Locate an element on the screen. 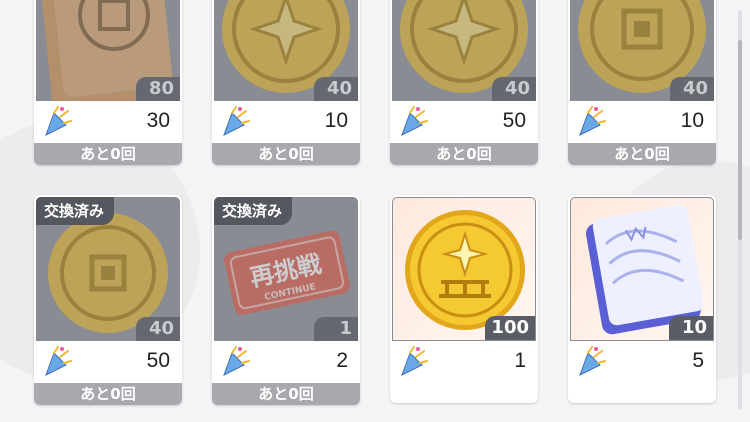 Image resolution: width=750 pixels, height=422 pixels. exchange-item-card: 100 1 is located at coordinates (464, 299).